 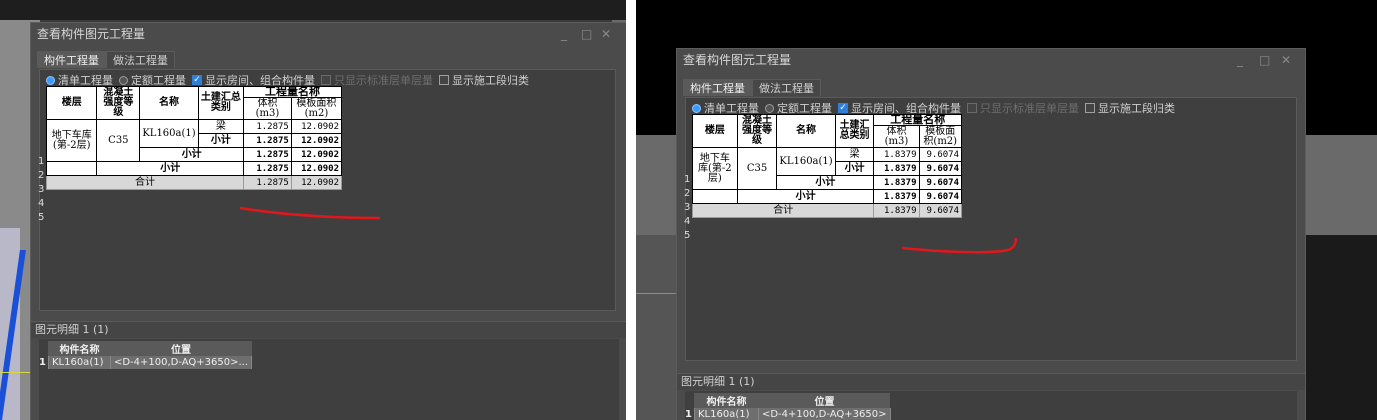 I want to click on header-category: 土建汇总类别, so click(x=221, y=103).